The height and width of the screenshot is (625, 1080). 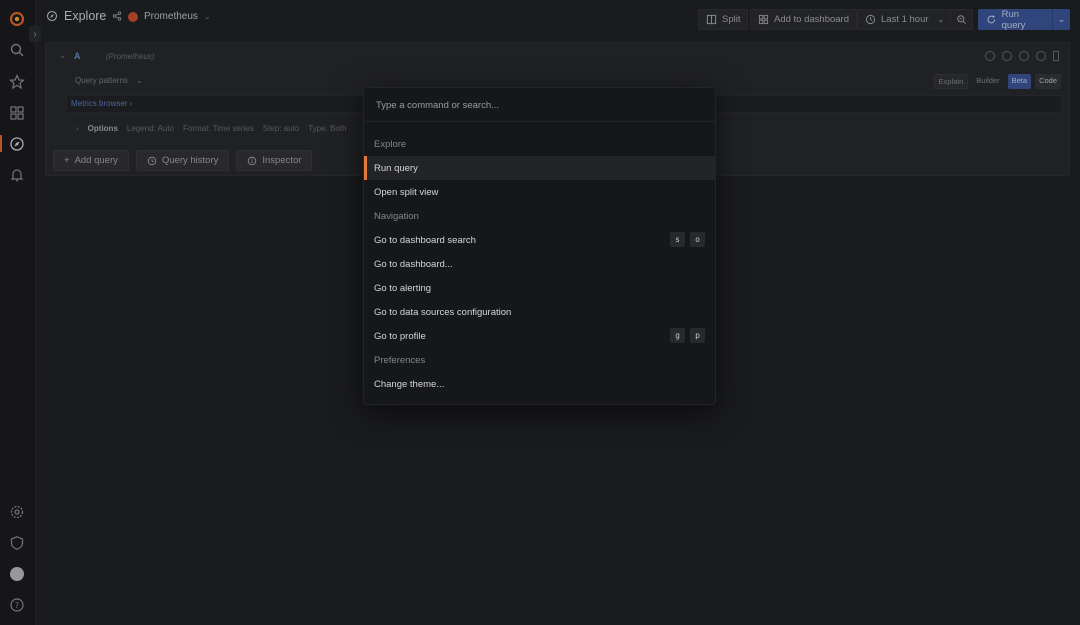 What do you see at coordinates (687, 239) in the screenshot?
I see `shortcut-keys: s o` at bounding box center [687, 239].